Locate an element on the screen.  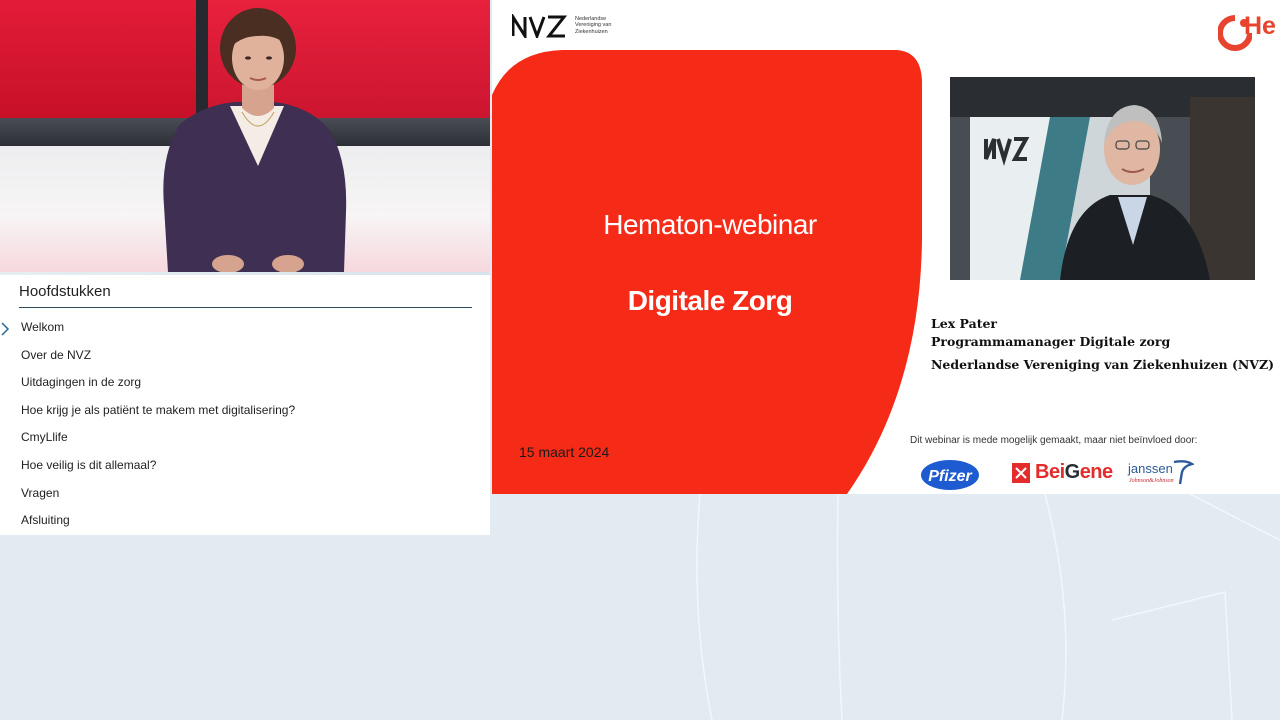
slide-date: 15 maart 2024 is located at coordinates (564, 452).